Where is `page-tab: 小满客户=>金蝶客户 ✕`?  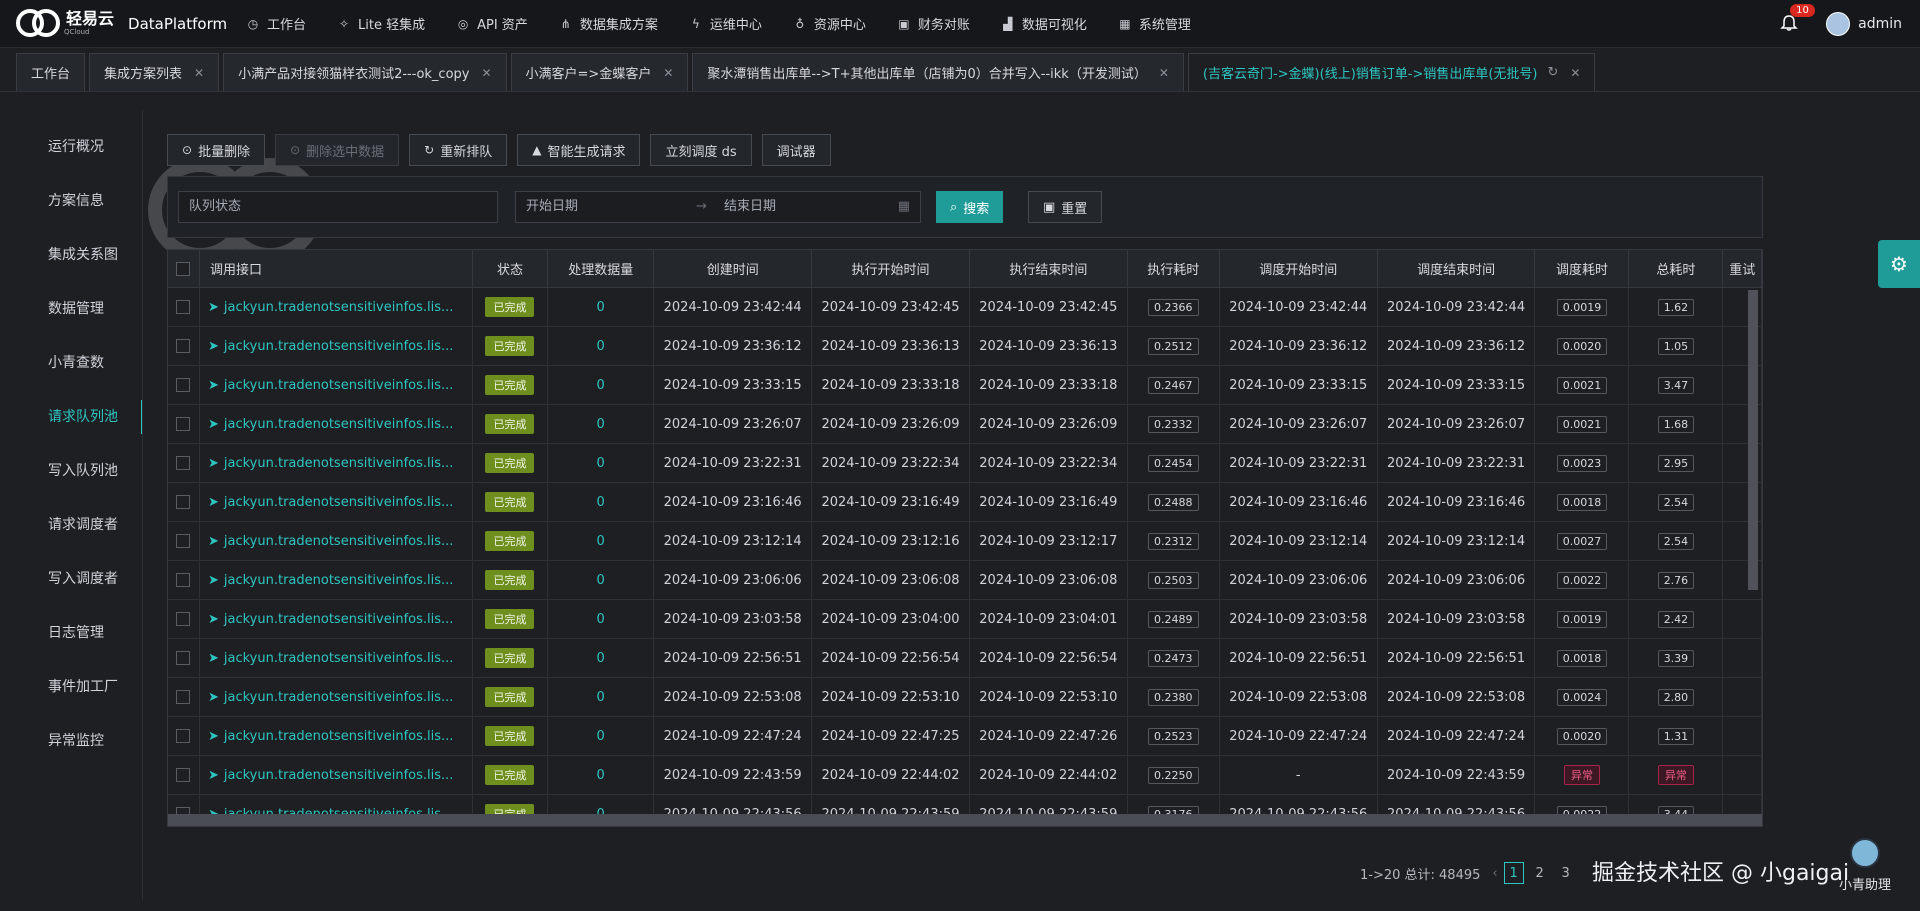 page-tab: 小满客户=>金蝶客户 ✕ is located at coordinates (599, 72).